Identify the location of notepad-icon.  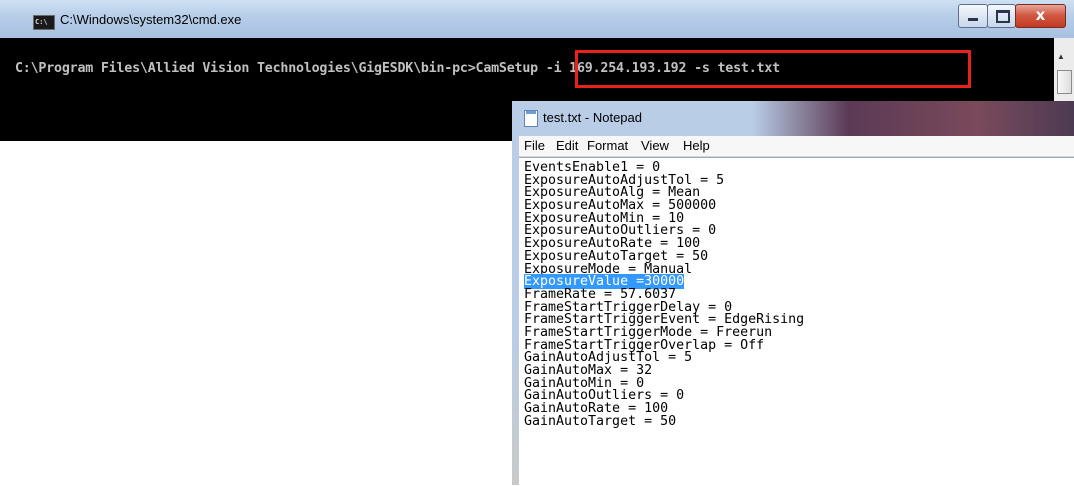
(531, 118).